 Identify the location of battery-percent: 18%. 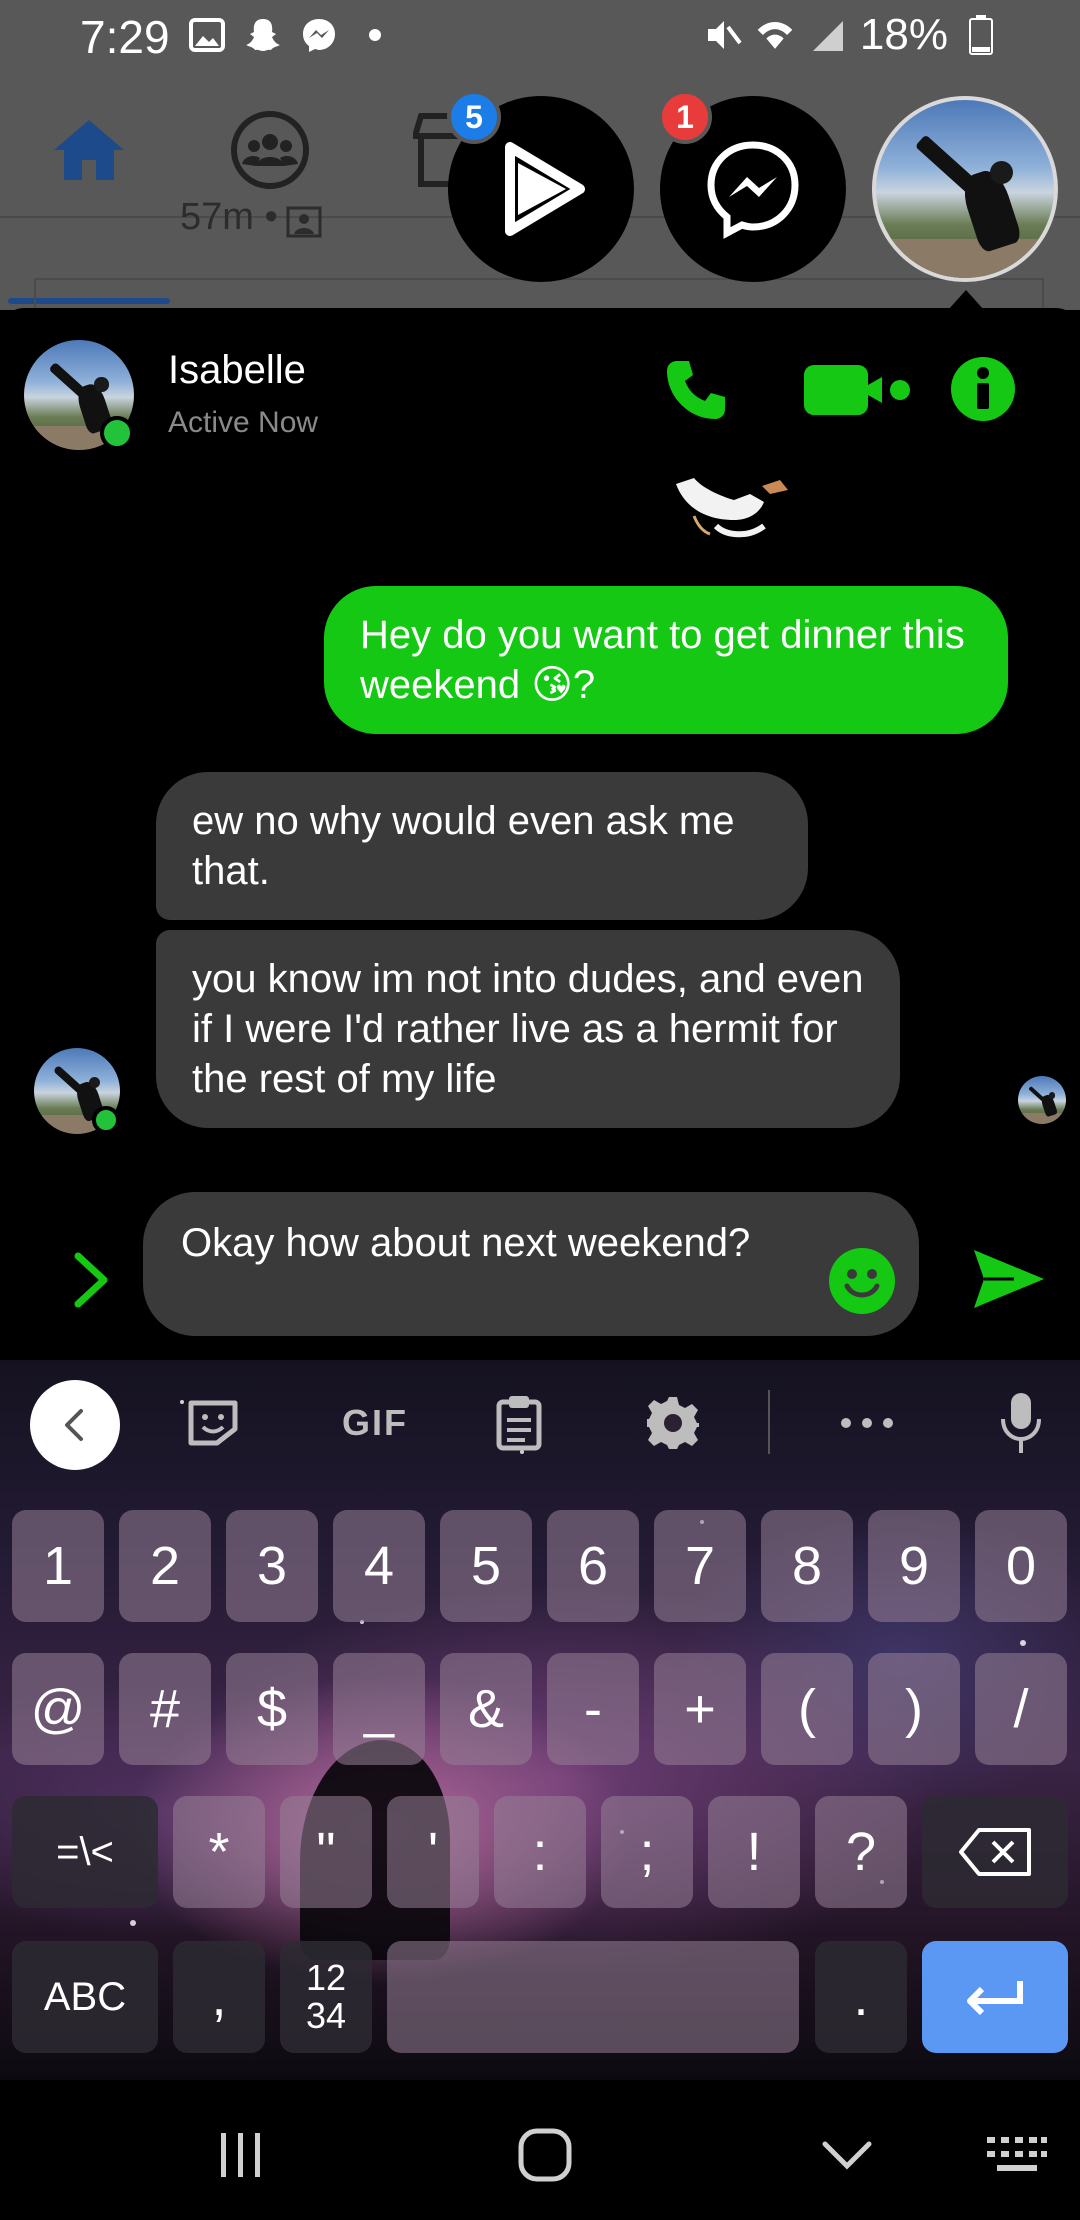
(903, 34).